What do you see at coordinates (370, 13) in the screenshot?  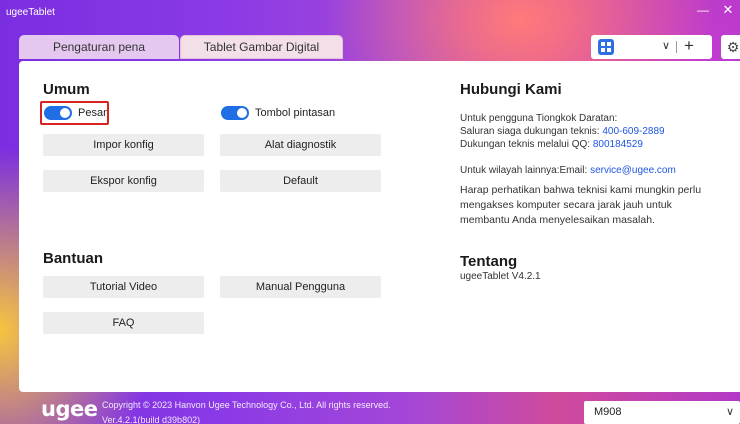 I see `title-bar: ugeeTablet — ✕` at bounding box center [370, 13].